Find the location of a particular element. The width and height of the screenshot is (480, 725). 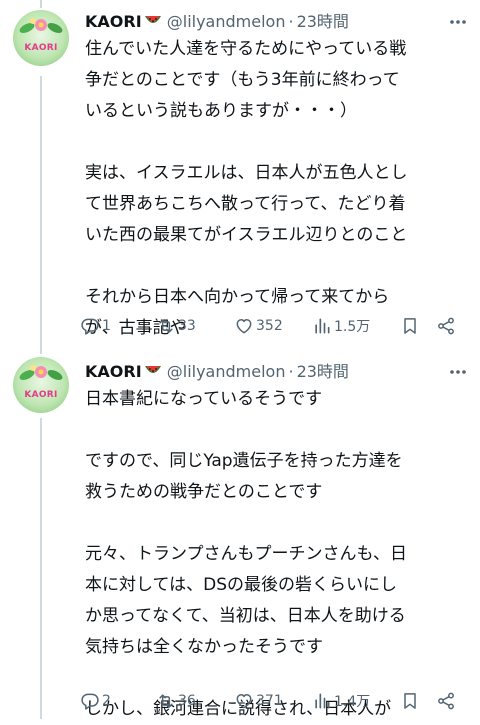

action-bar: 1 33 352 1.5万 is located at coordinates (274, 326).